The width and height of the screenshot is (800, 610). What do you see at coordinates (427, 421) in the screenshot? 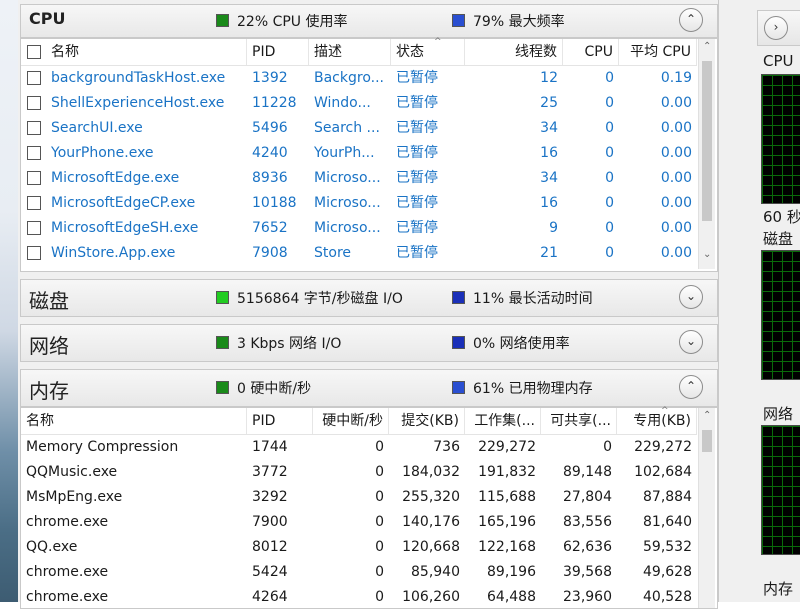
I see `memory-column-header: 提交(KB)` at bounding box center [427, 421].